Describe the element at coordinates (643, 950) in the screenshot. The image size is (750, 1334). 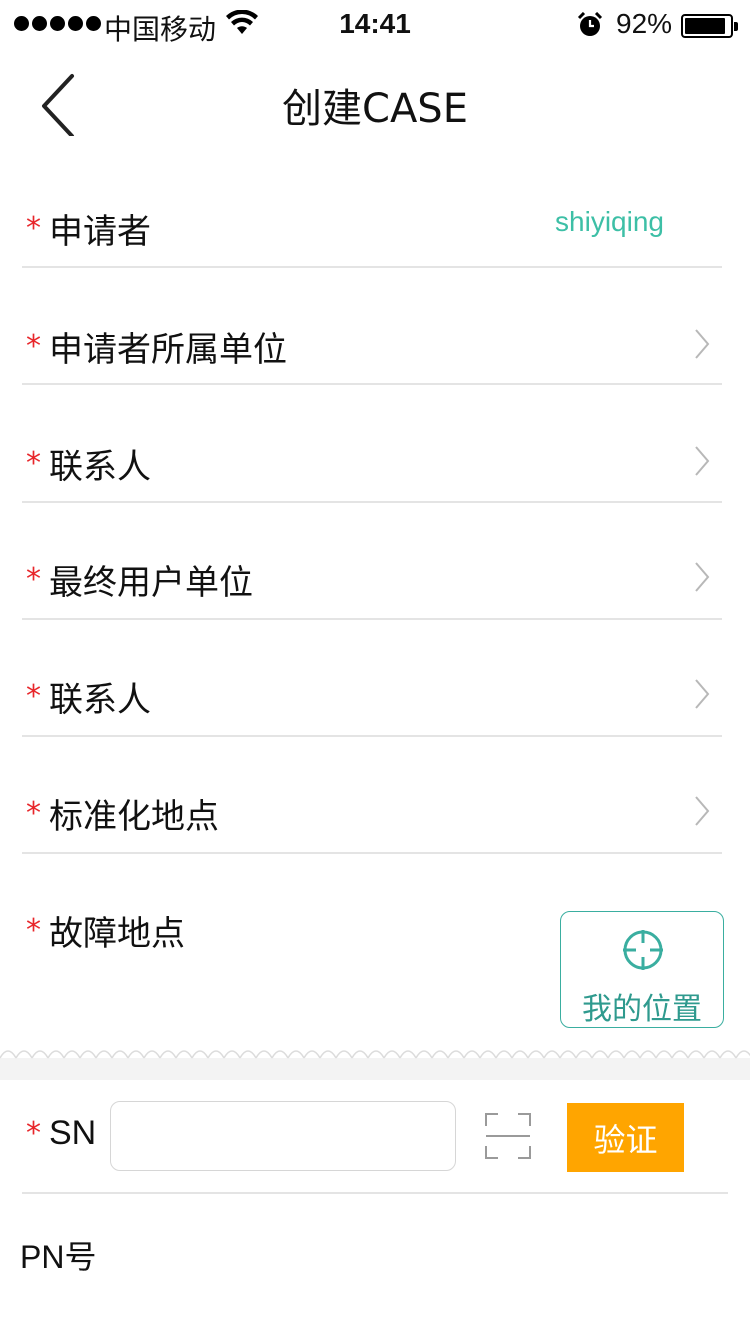
I see `crosshair-icon` at that location.